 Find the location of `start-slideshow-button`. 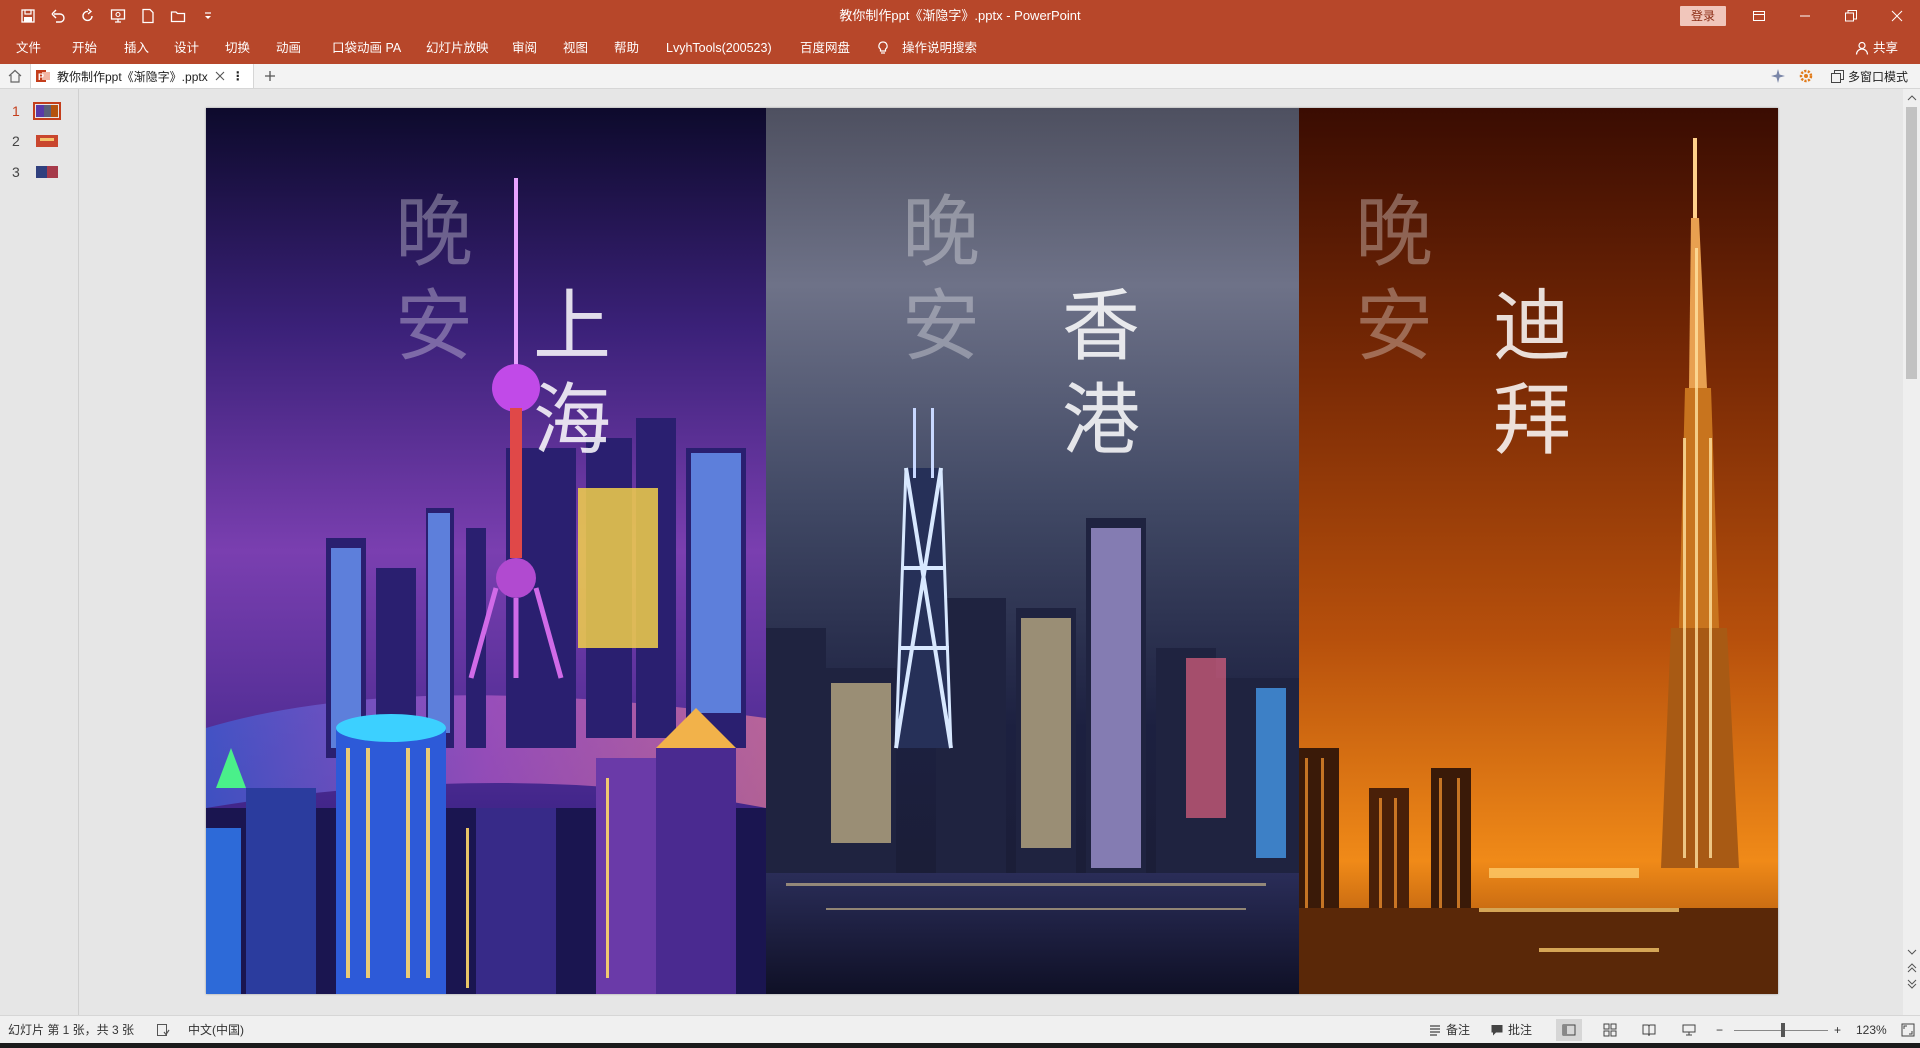

start-slideshow-button is located at coordinates (118, 16).